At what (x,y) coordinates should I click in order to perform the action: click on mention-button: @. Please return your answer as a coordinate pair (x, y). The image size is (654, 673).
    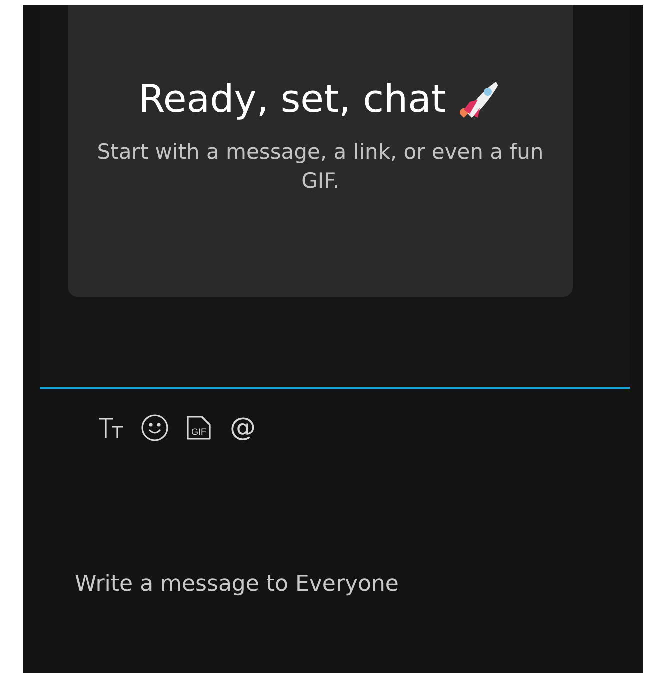
    Looking at the image, I should click on (243, 428).